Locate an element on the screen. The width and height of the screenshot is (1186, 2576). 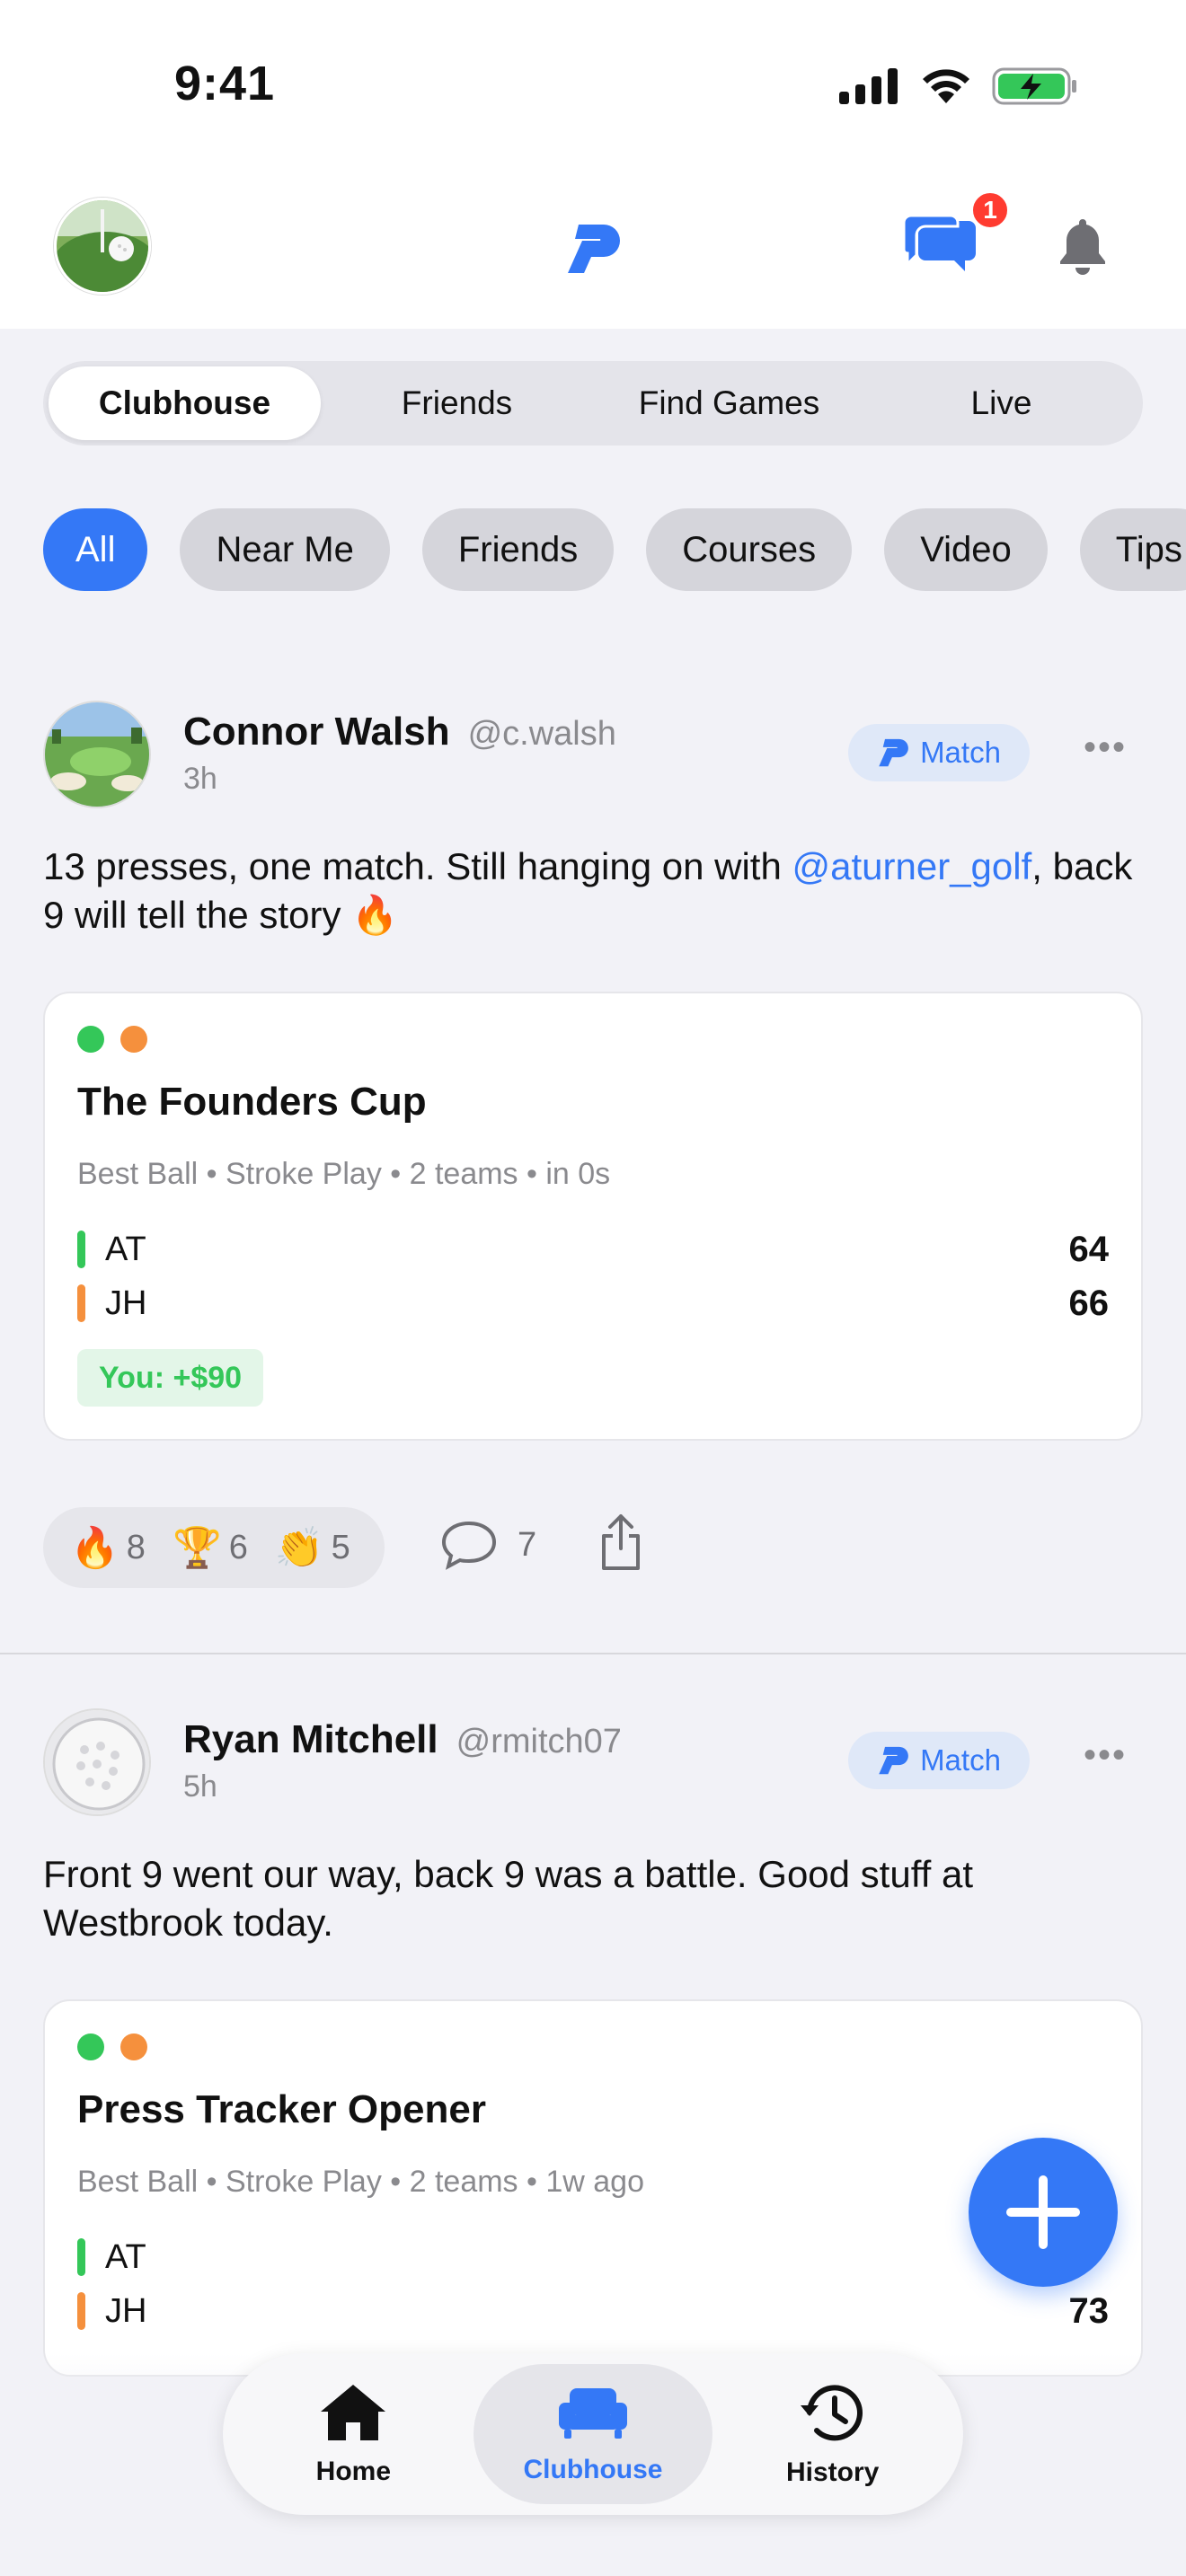
team-score: 64 is located at coordinates (1089, 1249).